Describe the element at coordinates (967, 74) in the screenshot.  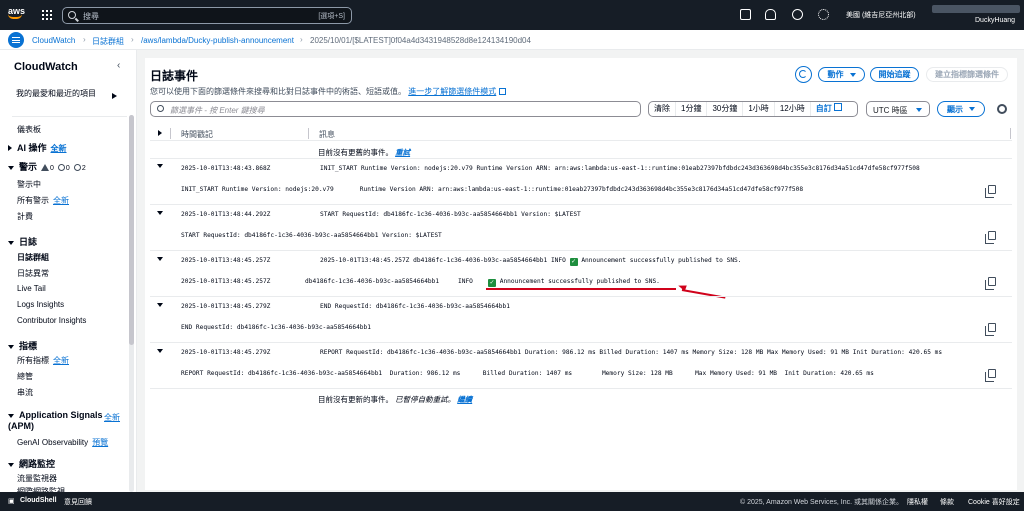
I see `create-metric-filter-button: 建立指標篩選條件` at that location.